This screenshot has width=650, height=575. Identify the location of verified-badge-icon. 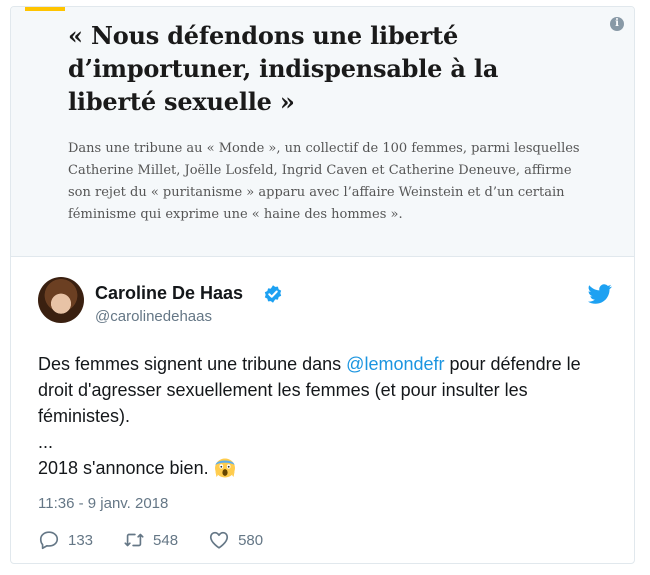
(273, 294).